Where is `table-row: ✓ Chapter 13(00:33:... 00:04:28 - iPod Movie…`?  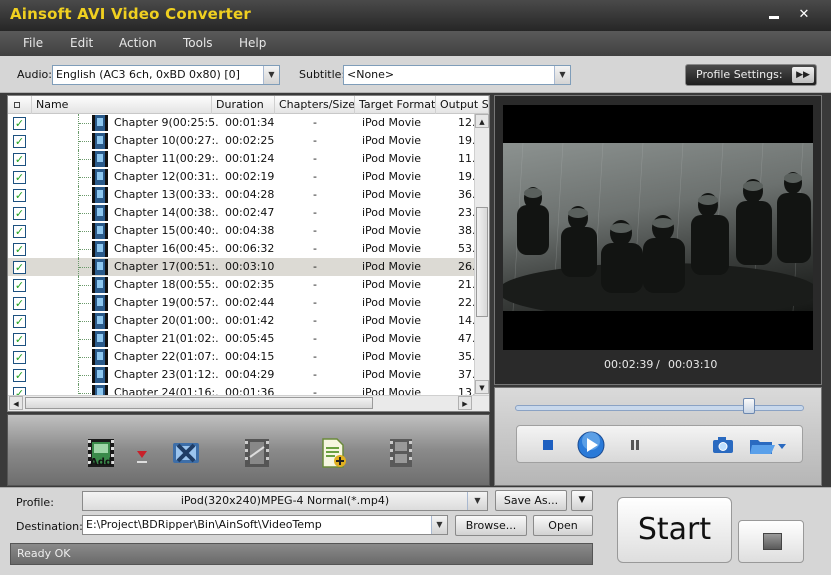
table-row: ✓ Chapter 13(00:33:... 00:04:28 - iPod Movie… is located at coordinates (241, 195).